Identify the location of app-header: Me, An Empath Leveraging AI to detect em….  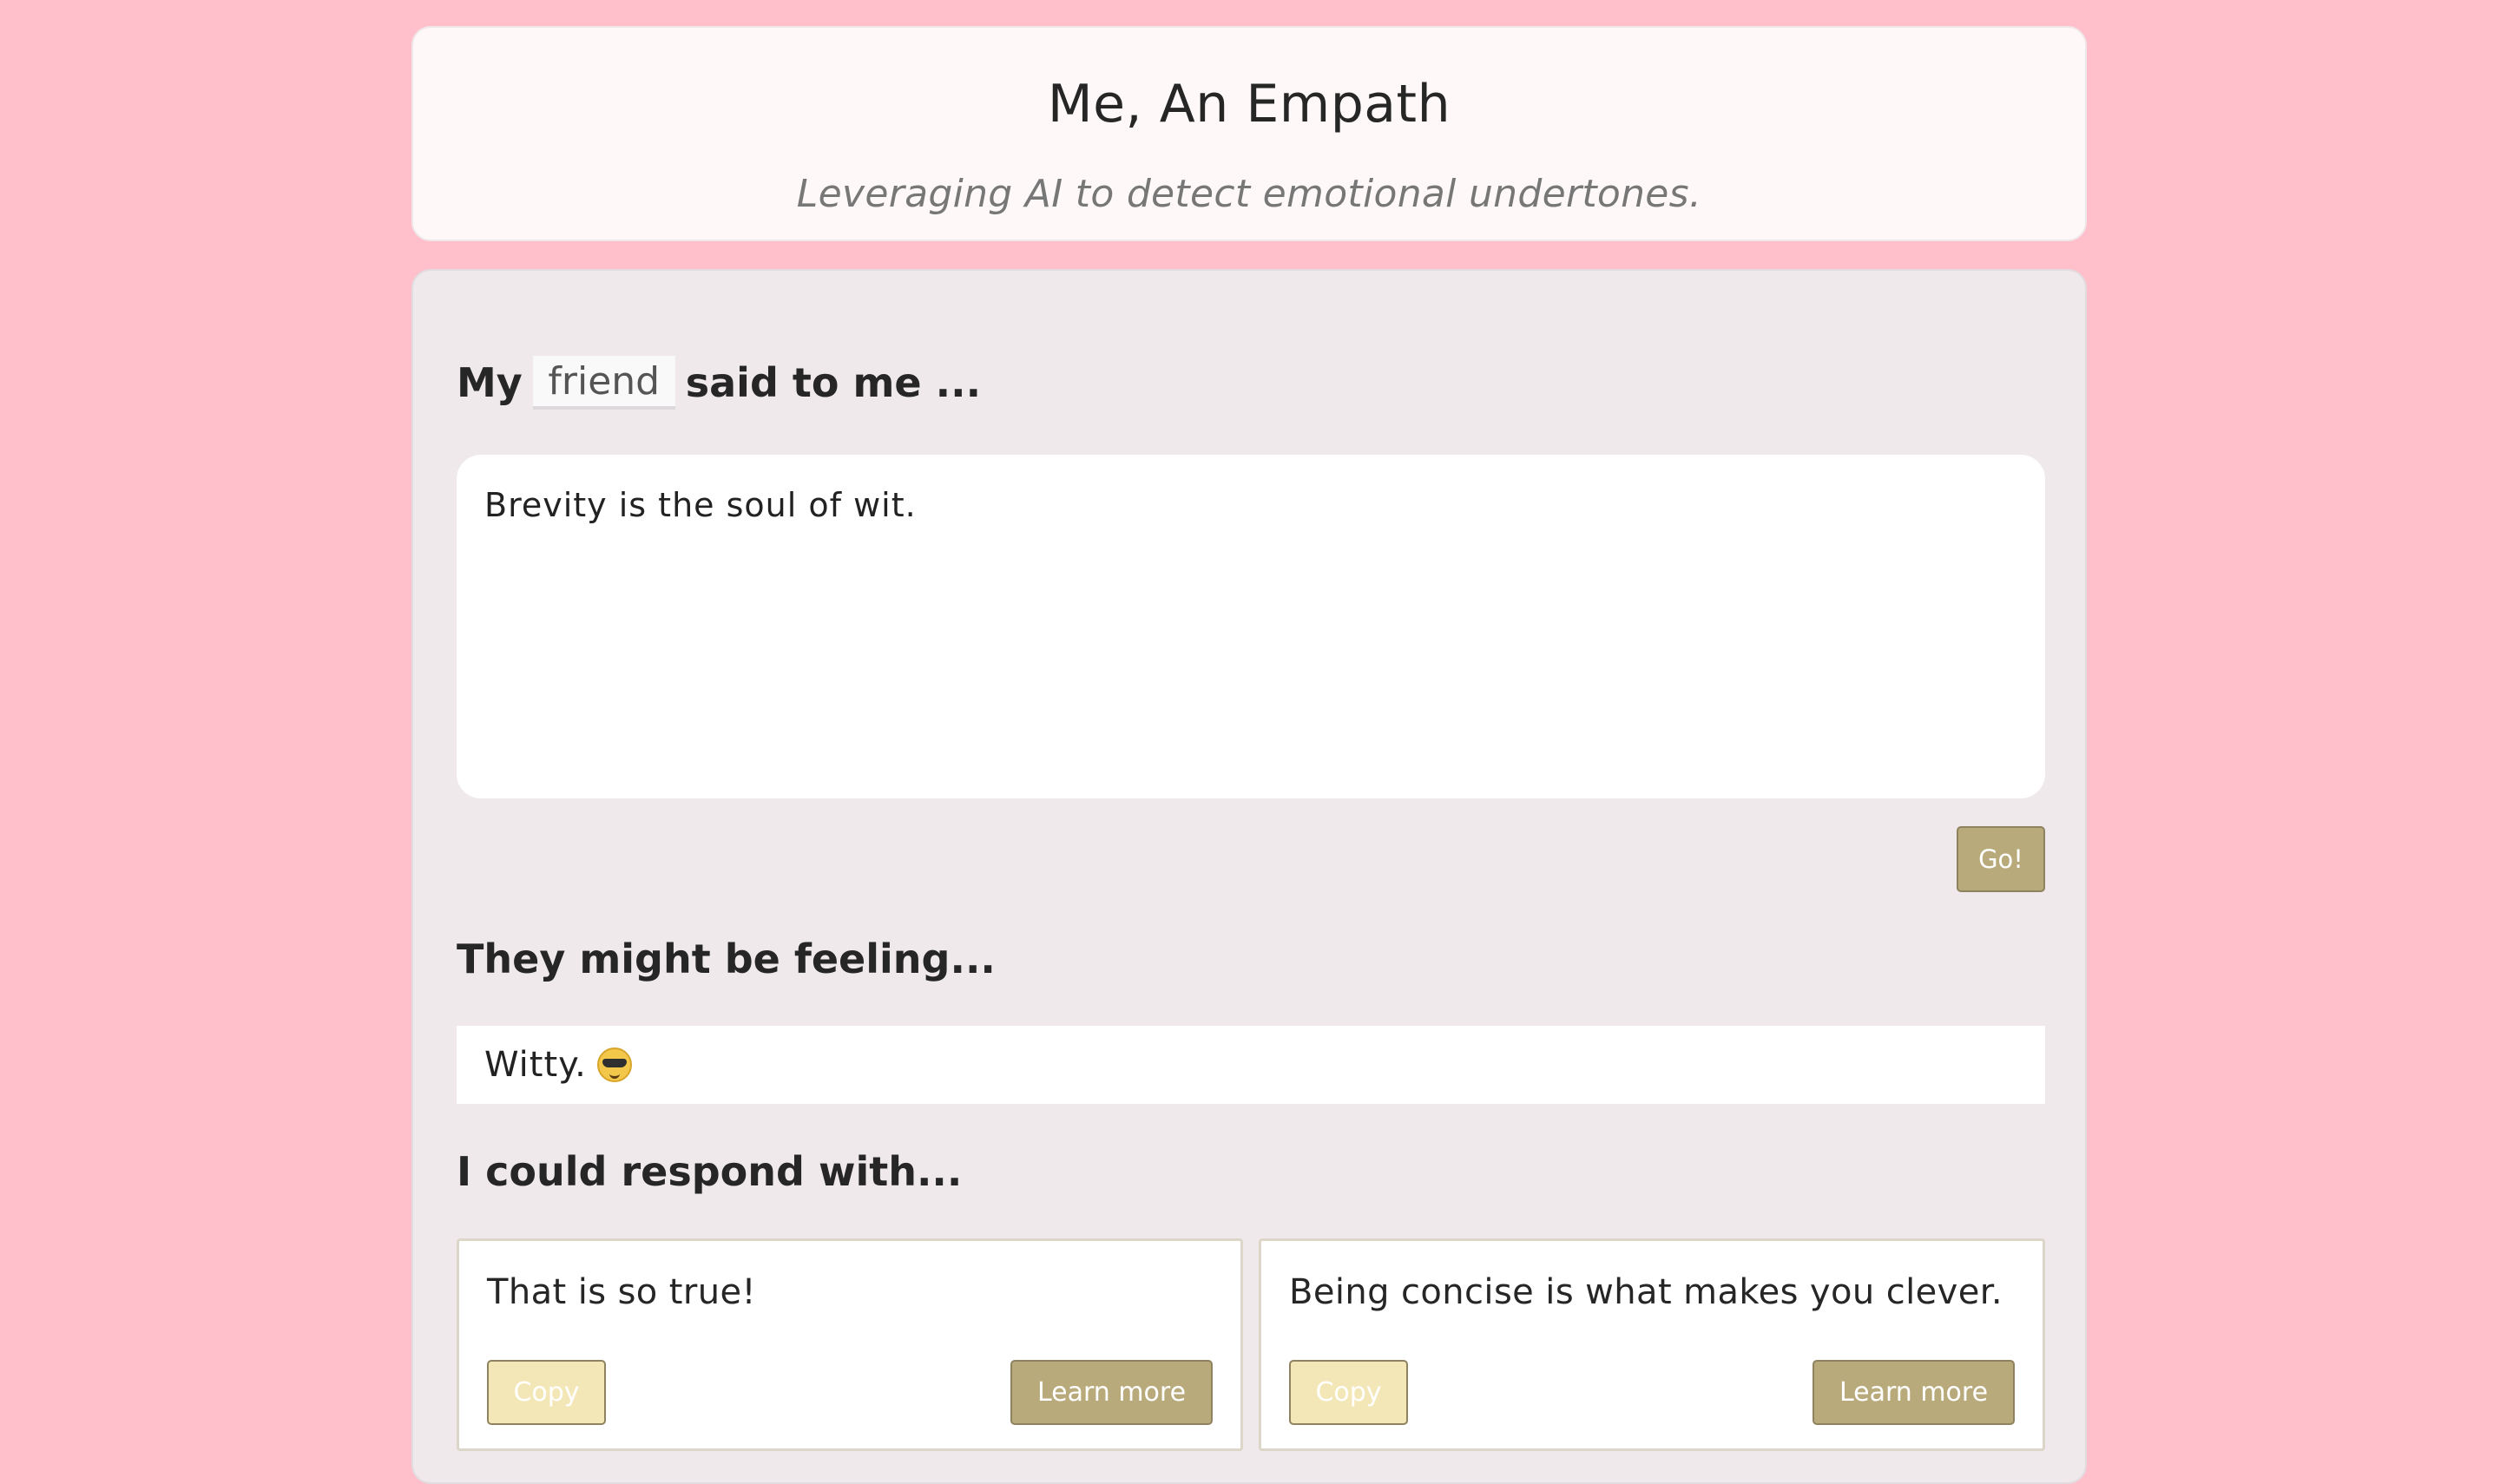
(1249, 133).